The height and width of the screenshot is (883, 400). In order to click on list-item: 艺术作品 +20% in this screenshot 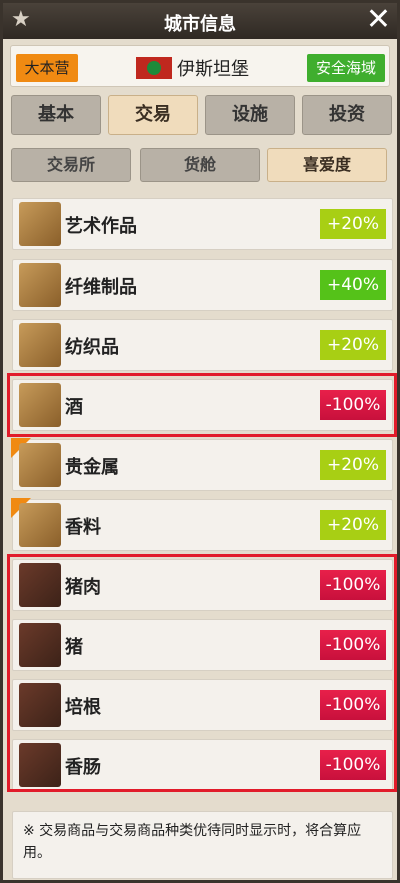, I will do `click(202, 224)`.